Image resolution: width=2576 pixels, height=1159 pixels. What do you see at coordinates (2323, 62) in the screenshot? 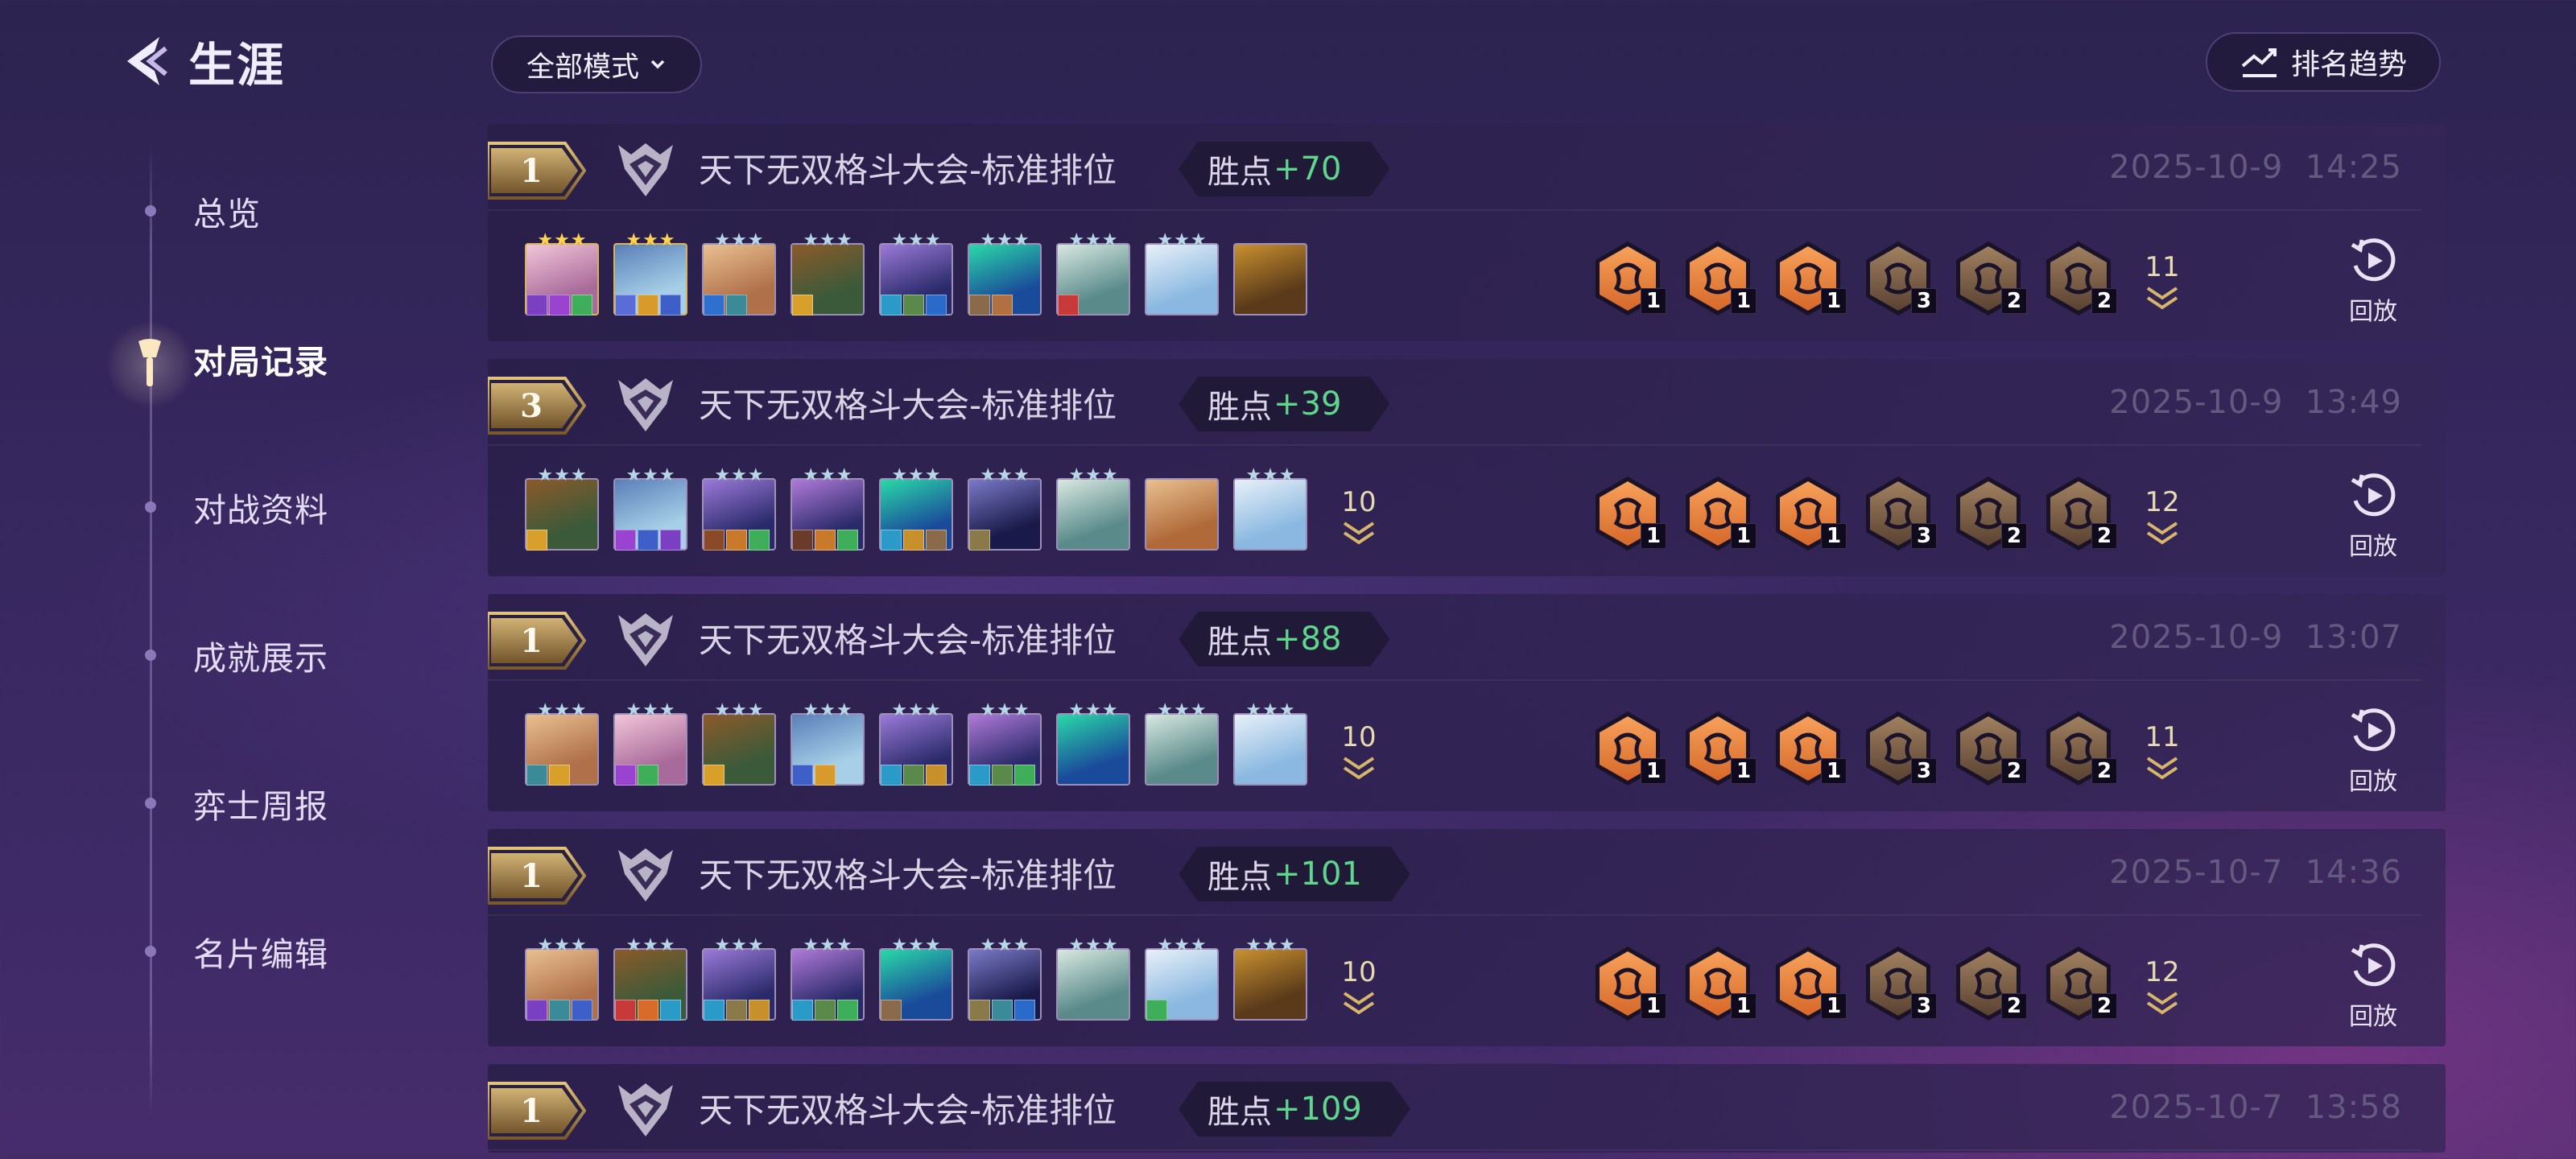
I see `rank-trend-button: 排名趋势` at bounding box center [2323, 62].